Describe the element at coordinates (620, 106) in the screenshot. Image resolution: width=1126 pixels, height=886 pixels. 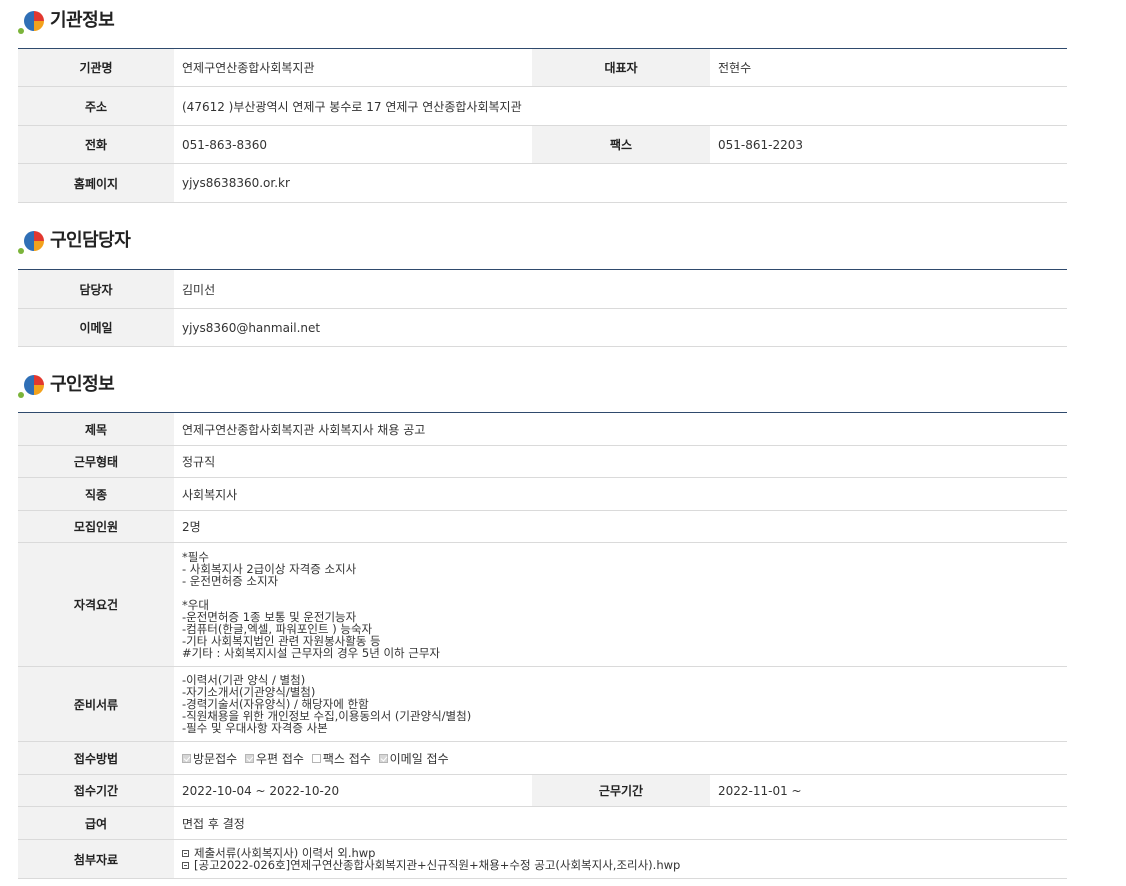
I see `address-value: (47612 )부산광역시 연제구 봉수로 17 연제구 연산종합사회복지관` at that location.